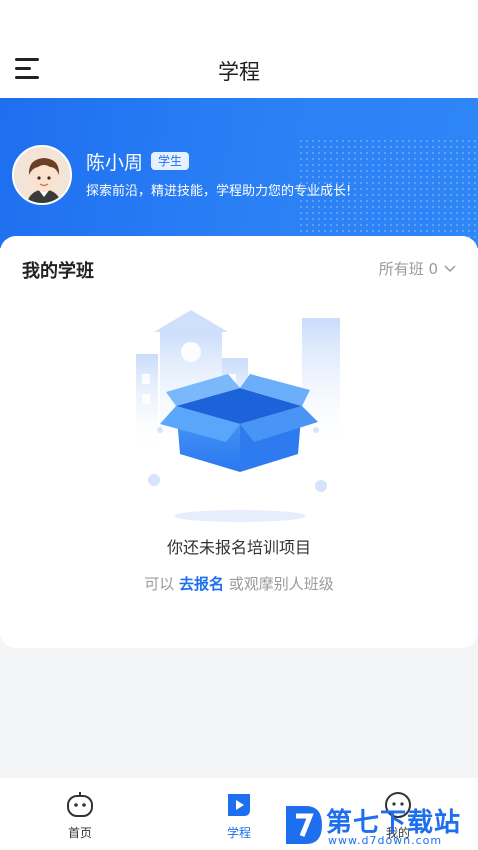  Describe the element at coordinates (239, 49) in the screenshot. I see `top-bar: 学程` at that location.